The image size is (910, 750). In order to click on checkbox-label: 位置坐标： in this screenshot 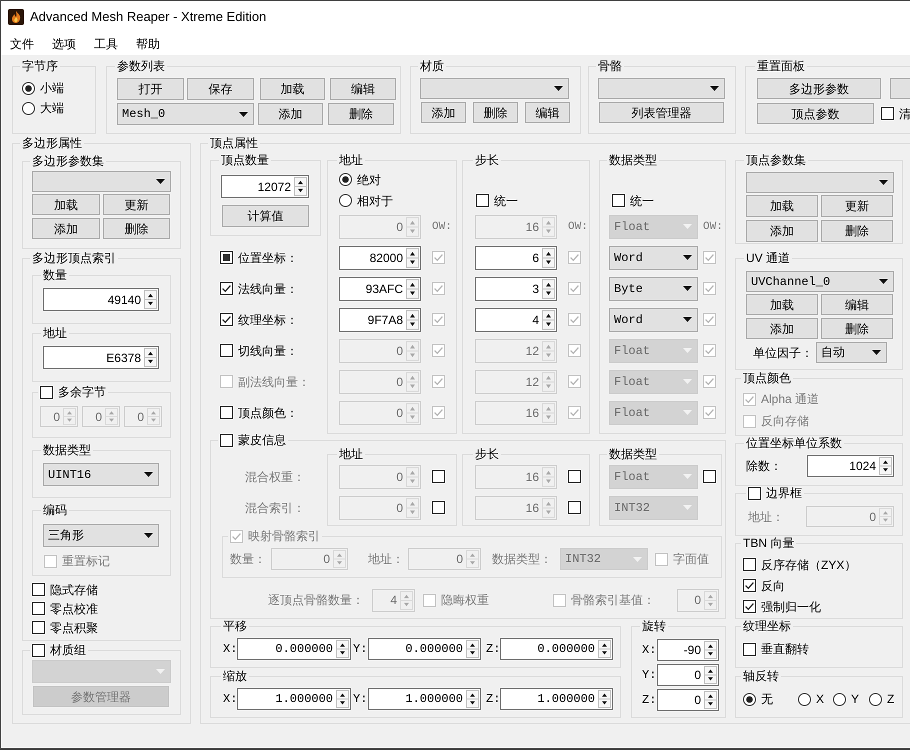, I will do `click(268, 257)`.